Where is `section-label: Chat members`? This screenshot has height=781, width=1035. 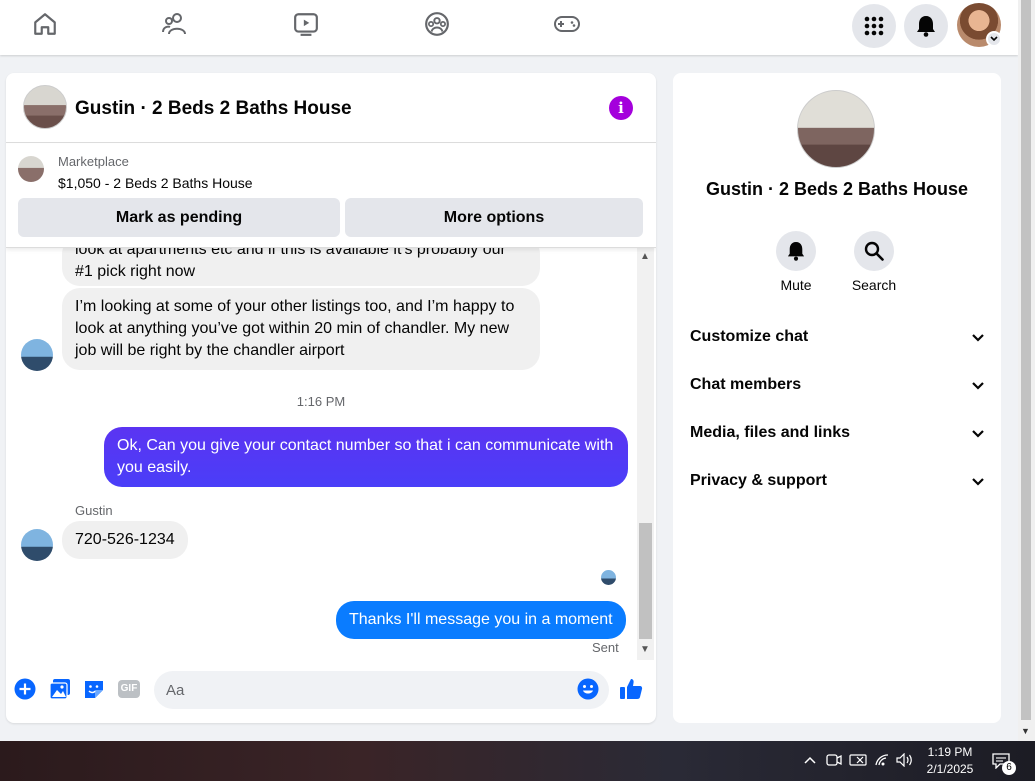
section-label: Chat members is located at coordinates (746, 384).